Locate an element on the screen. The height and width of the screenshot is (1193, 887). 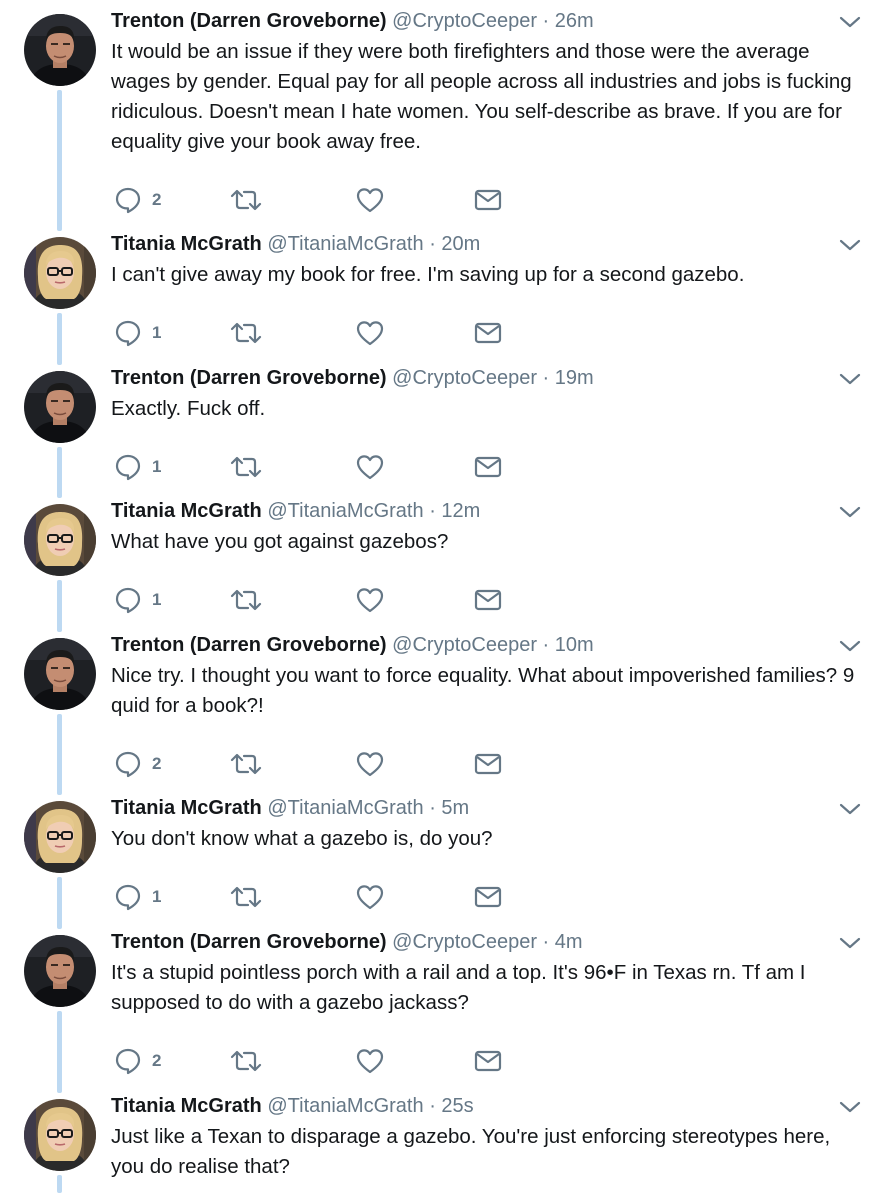
timestamp: 4m is located at coordinates (569, 942).